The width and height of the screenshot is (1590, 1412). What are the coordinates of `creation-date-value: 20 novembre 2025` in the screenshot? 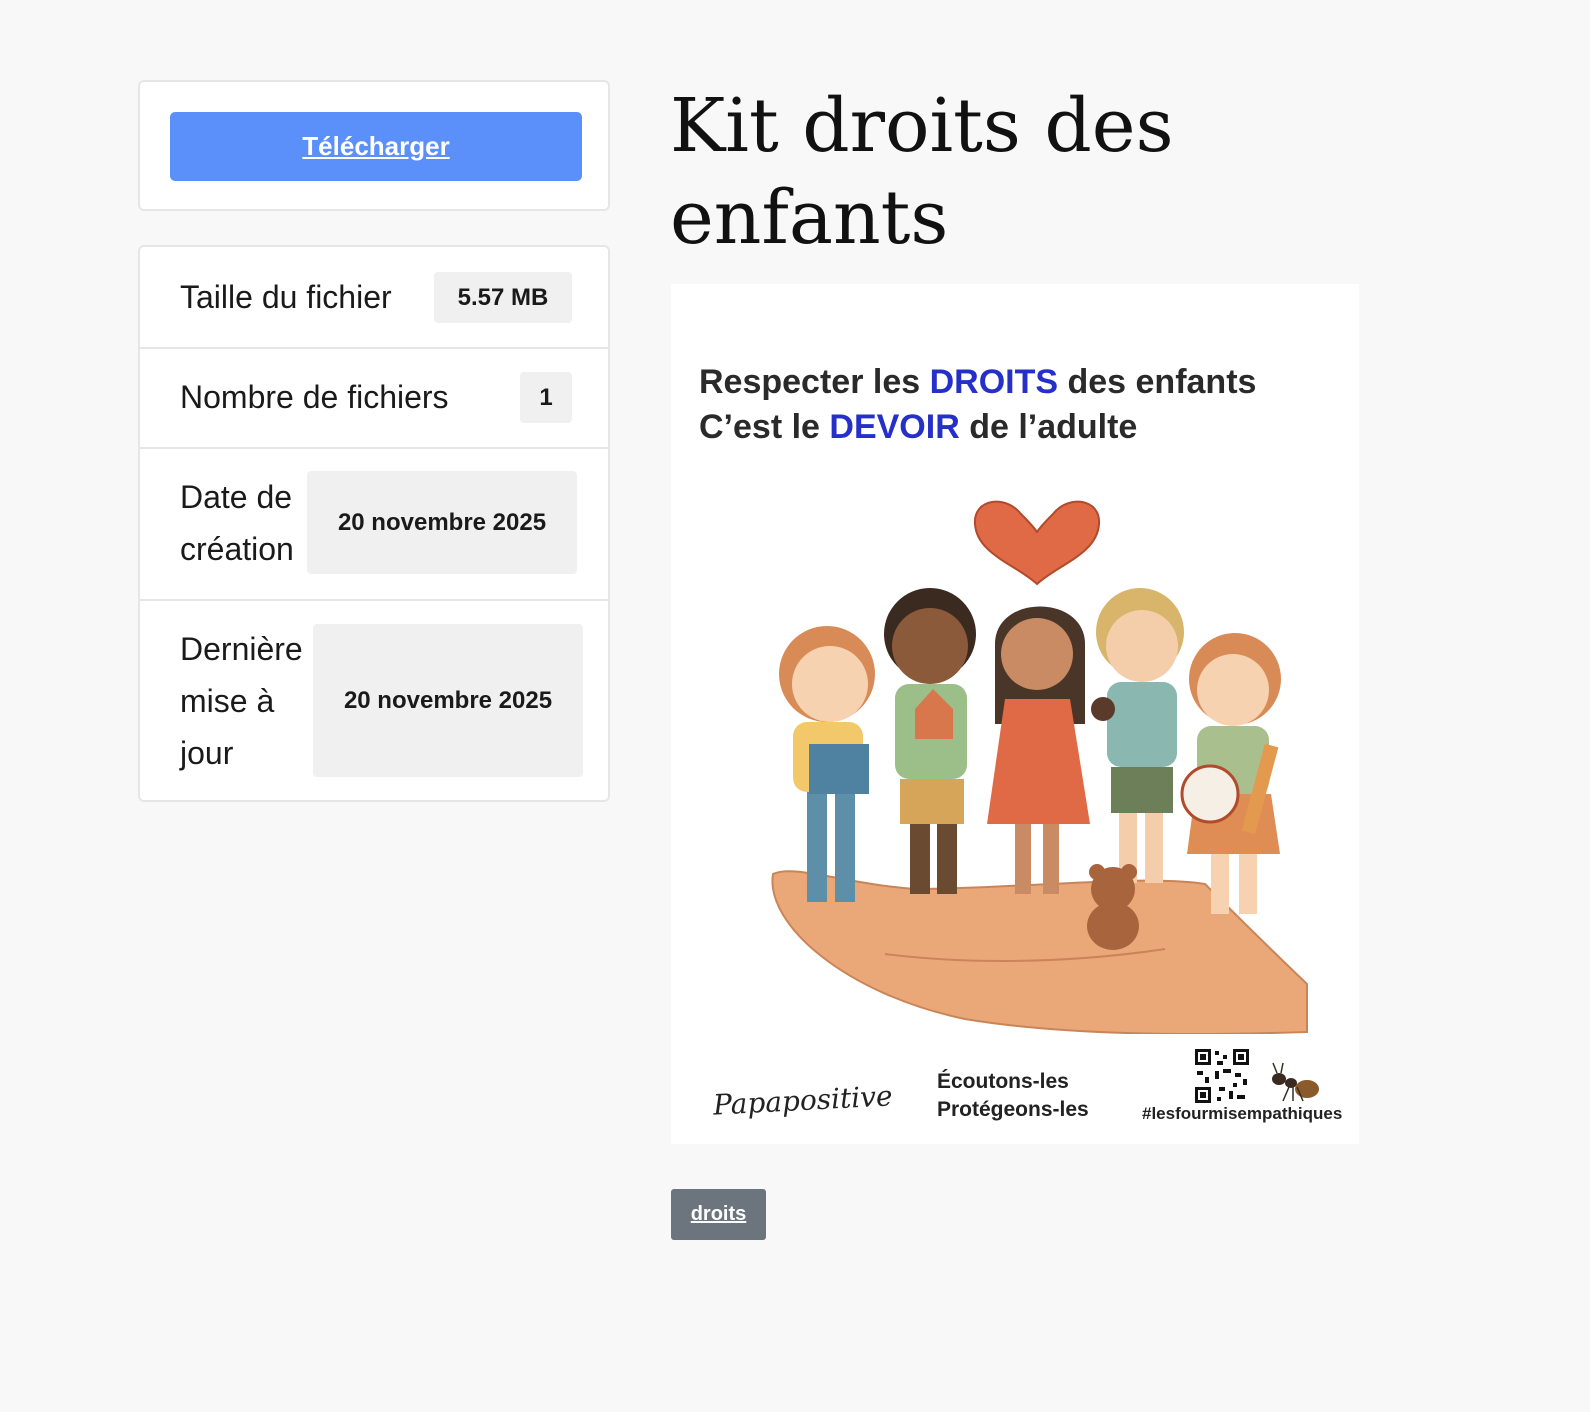 It's located at (442, 522).